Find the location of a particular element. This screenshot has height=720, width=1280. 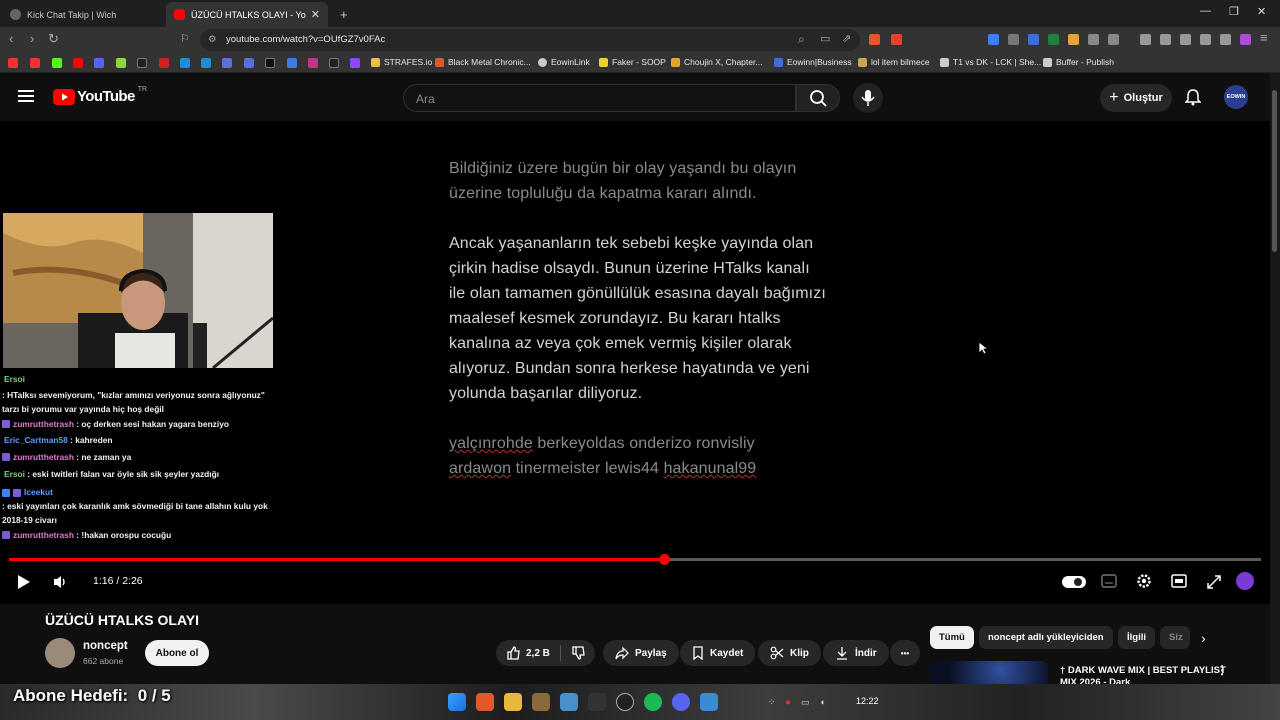

channel-name: noncept is located at coordinates (105, 646).